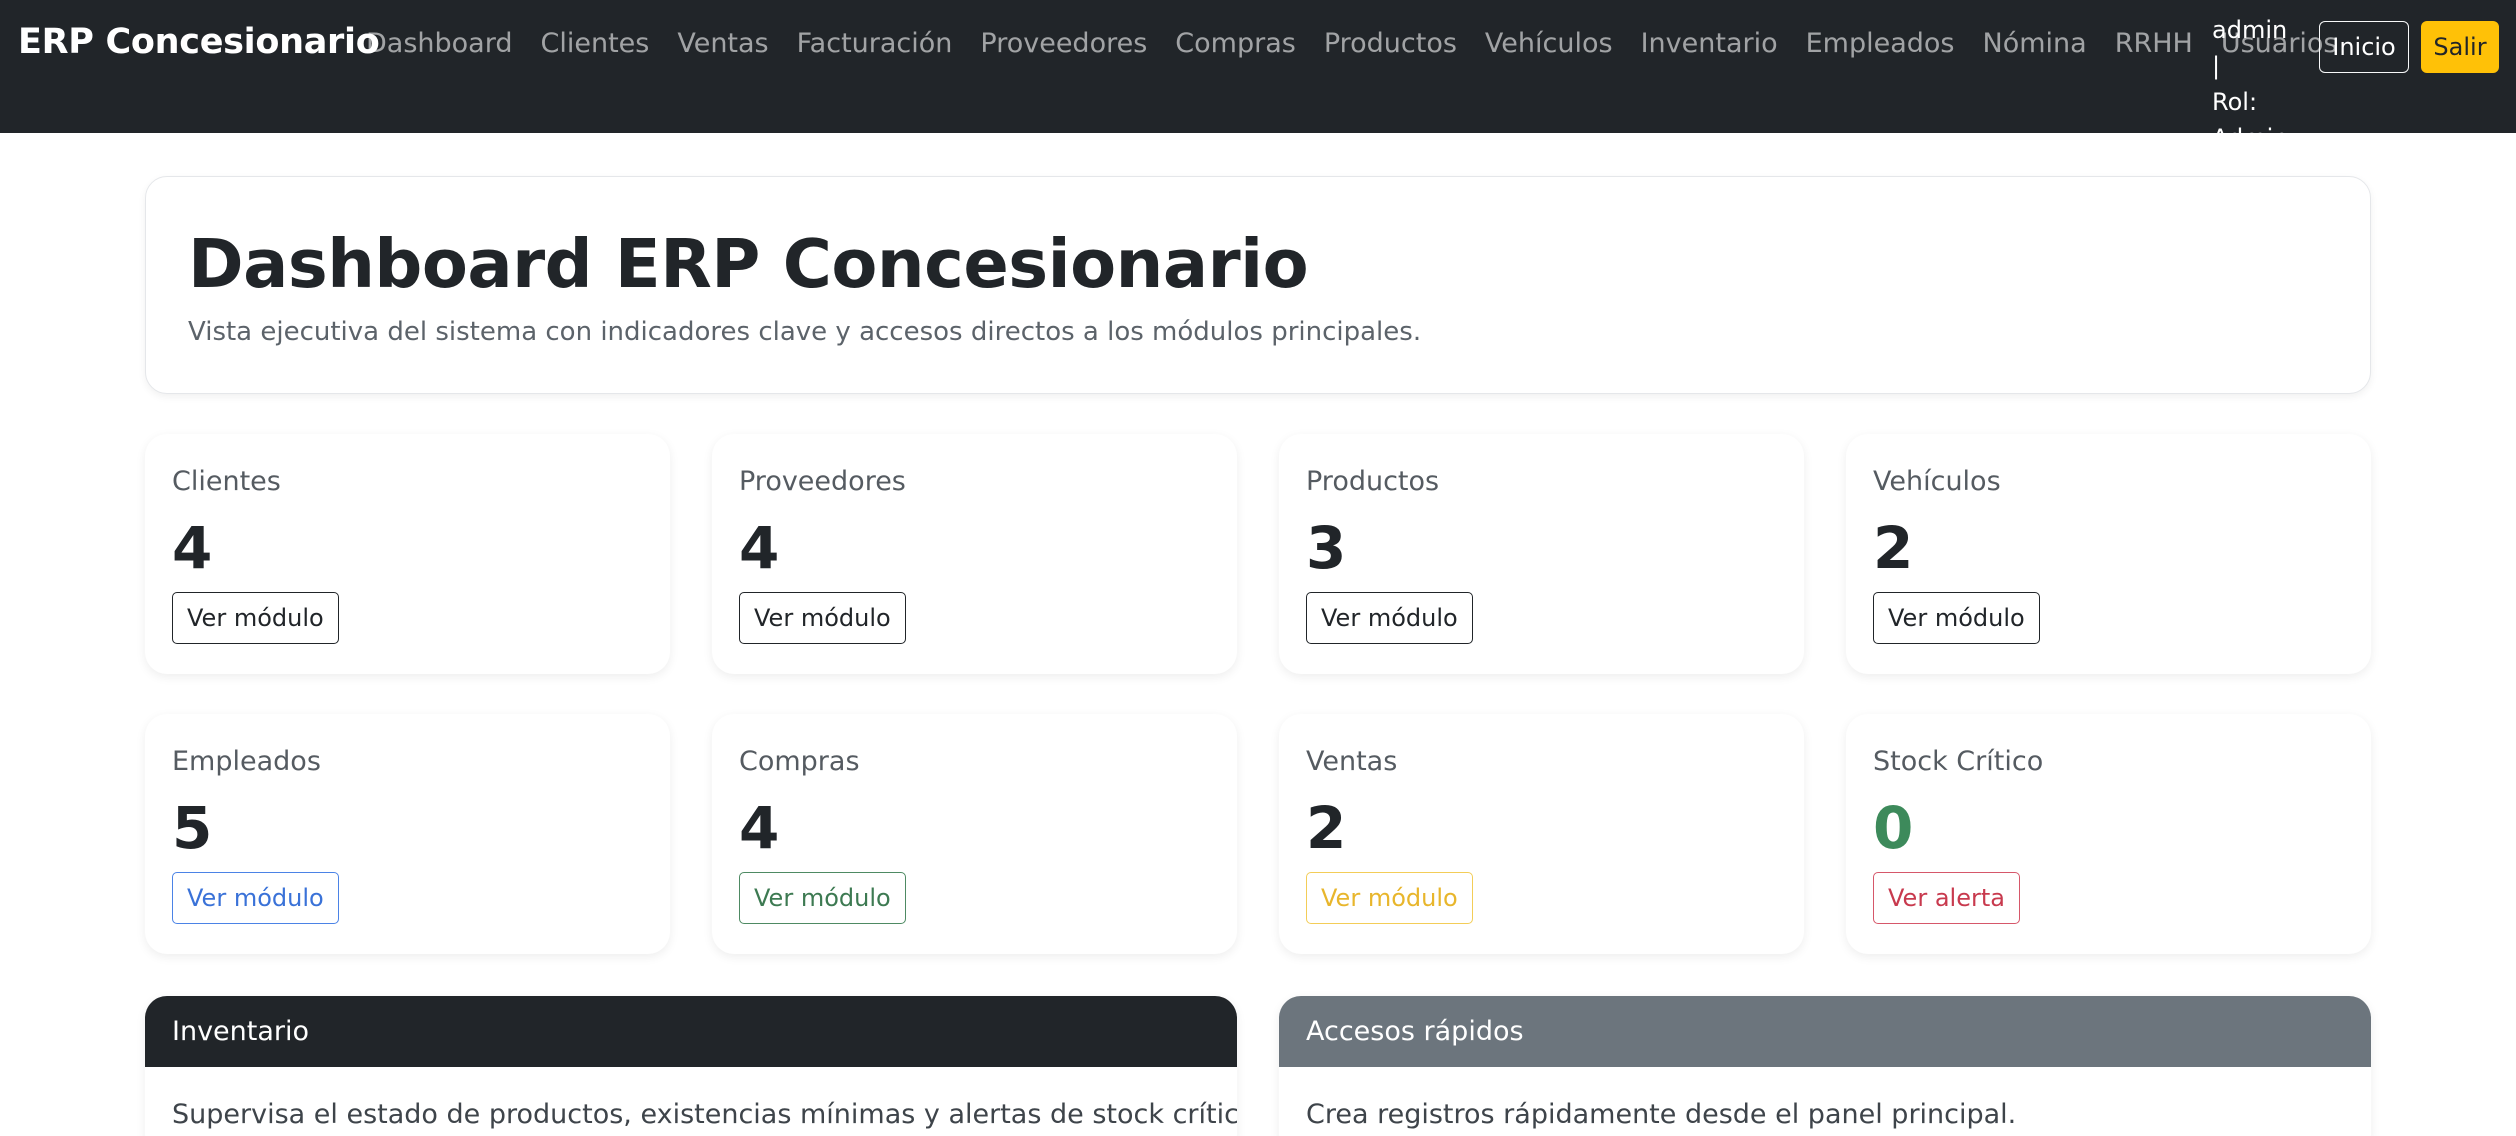 The image size is (2516, 1136). I want to click on inventory-panel-header: Inventario, so click(691, 1031).